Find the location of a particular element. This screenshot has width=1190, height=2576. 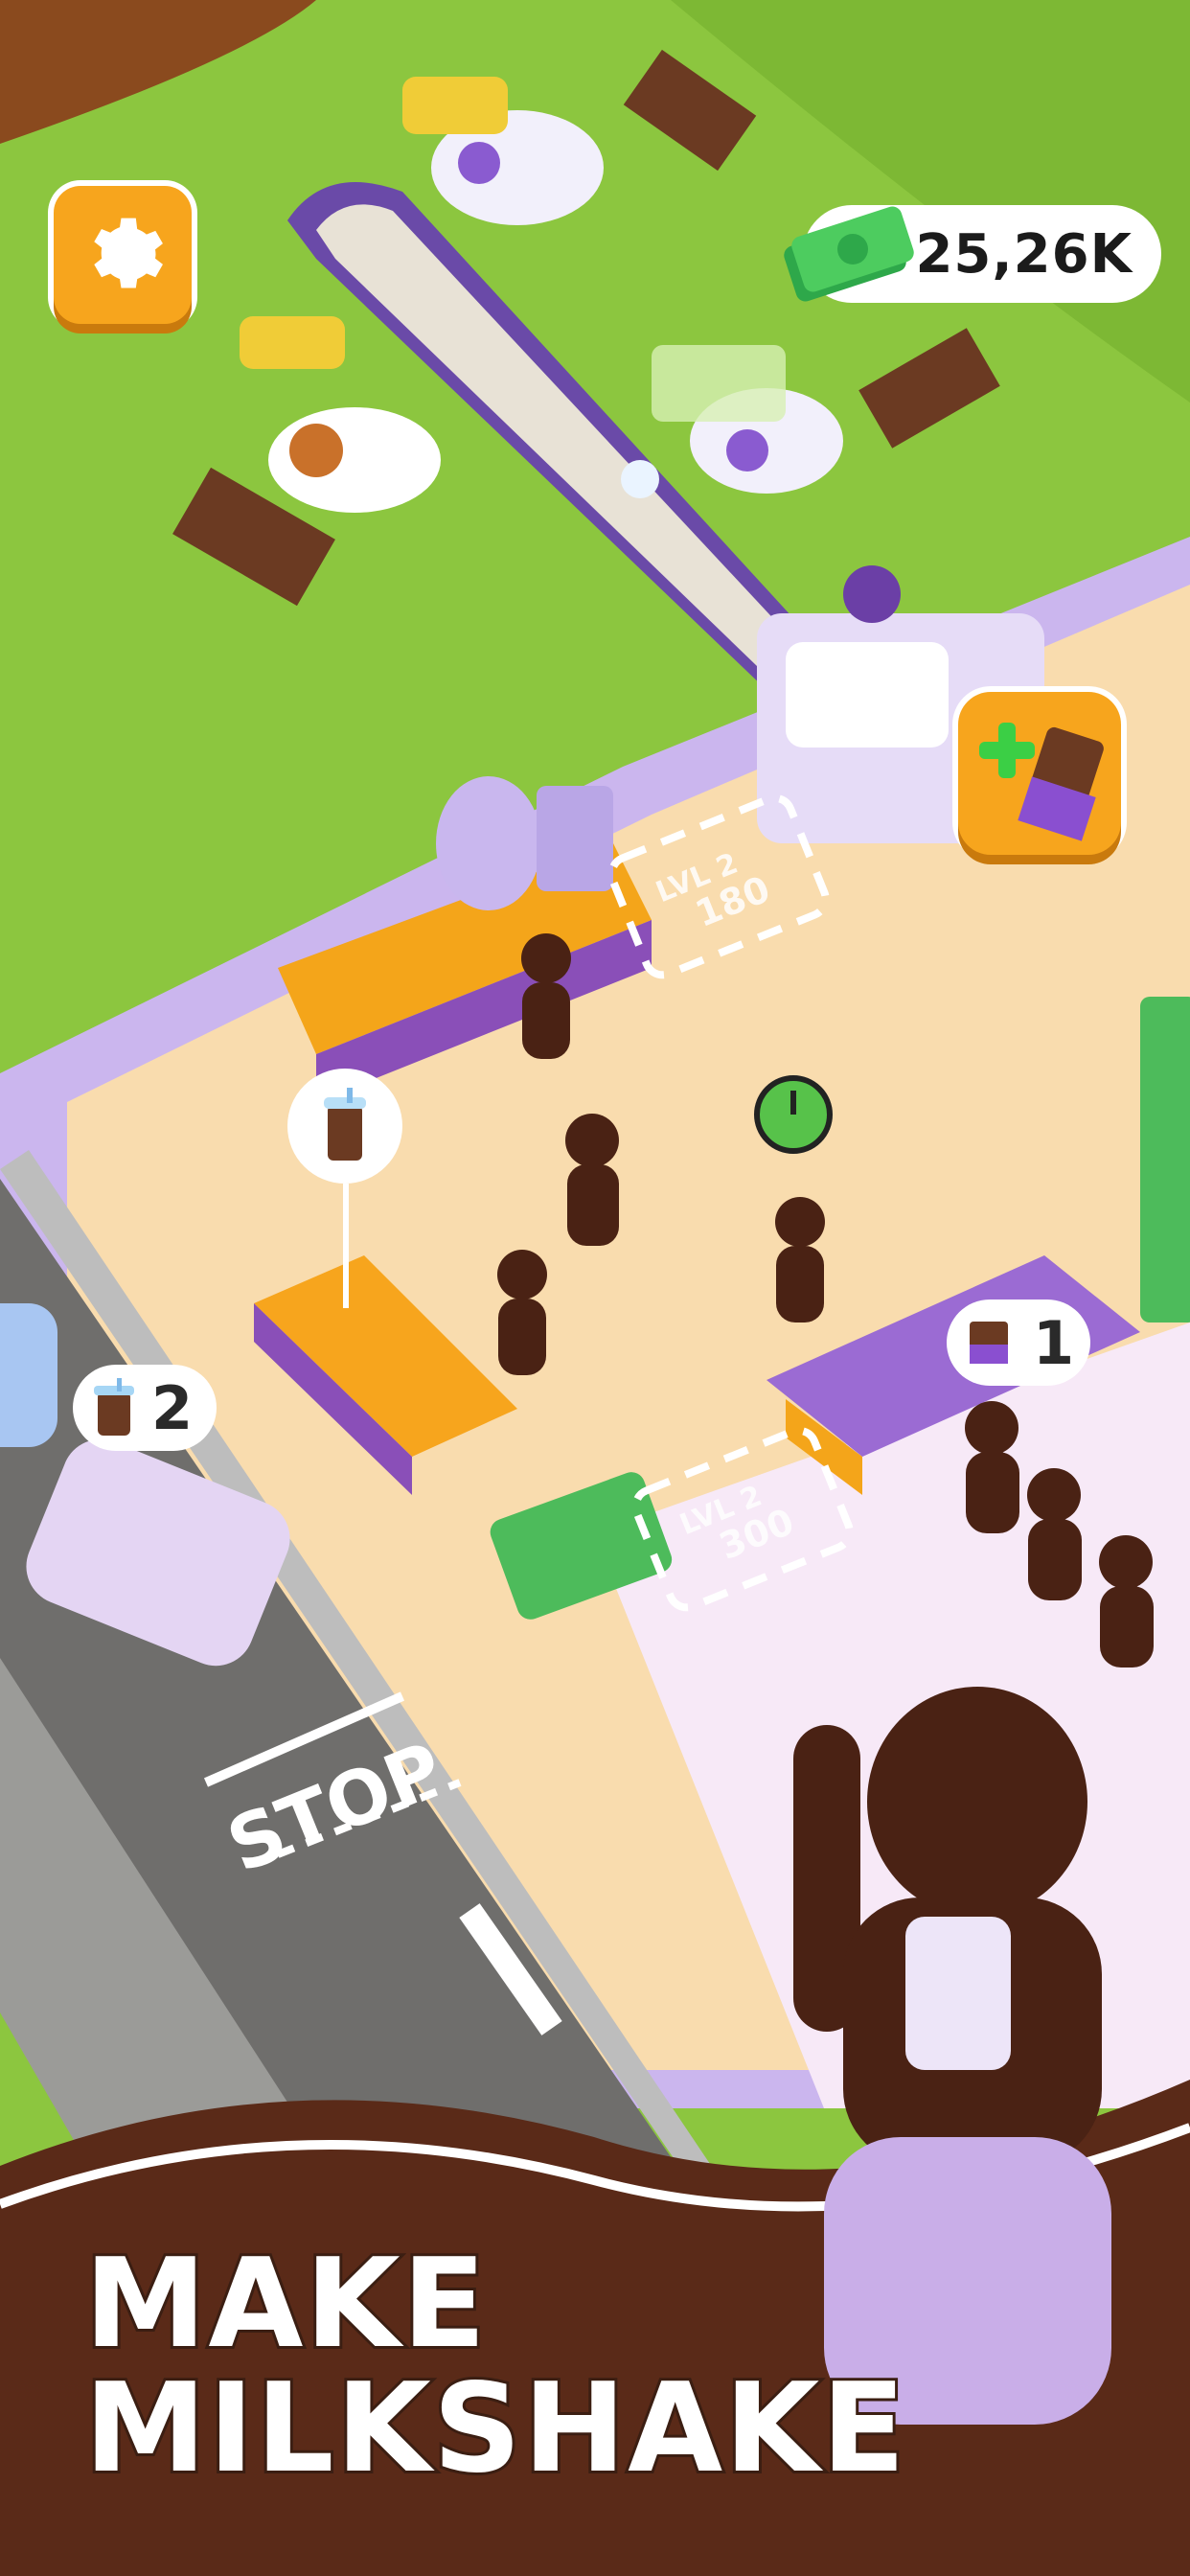

promo-title: MAKE MILKSHAKE is located at coordinates (495, 2366).